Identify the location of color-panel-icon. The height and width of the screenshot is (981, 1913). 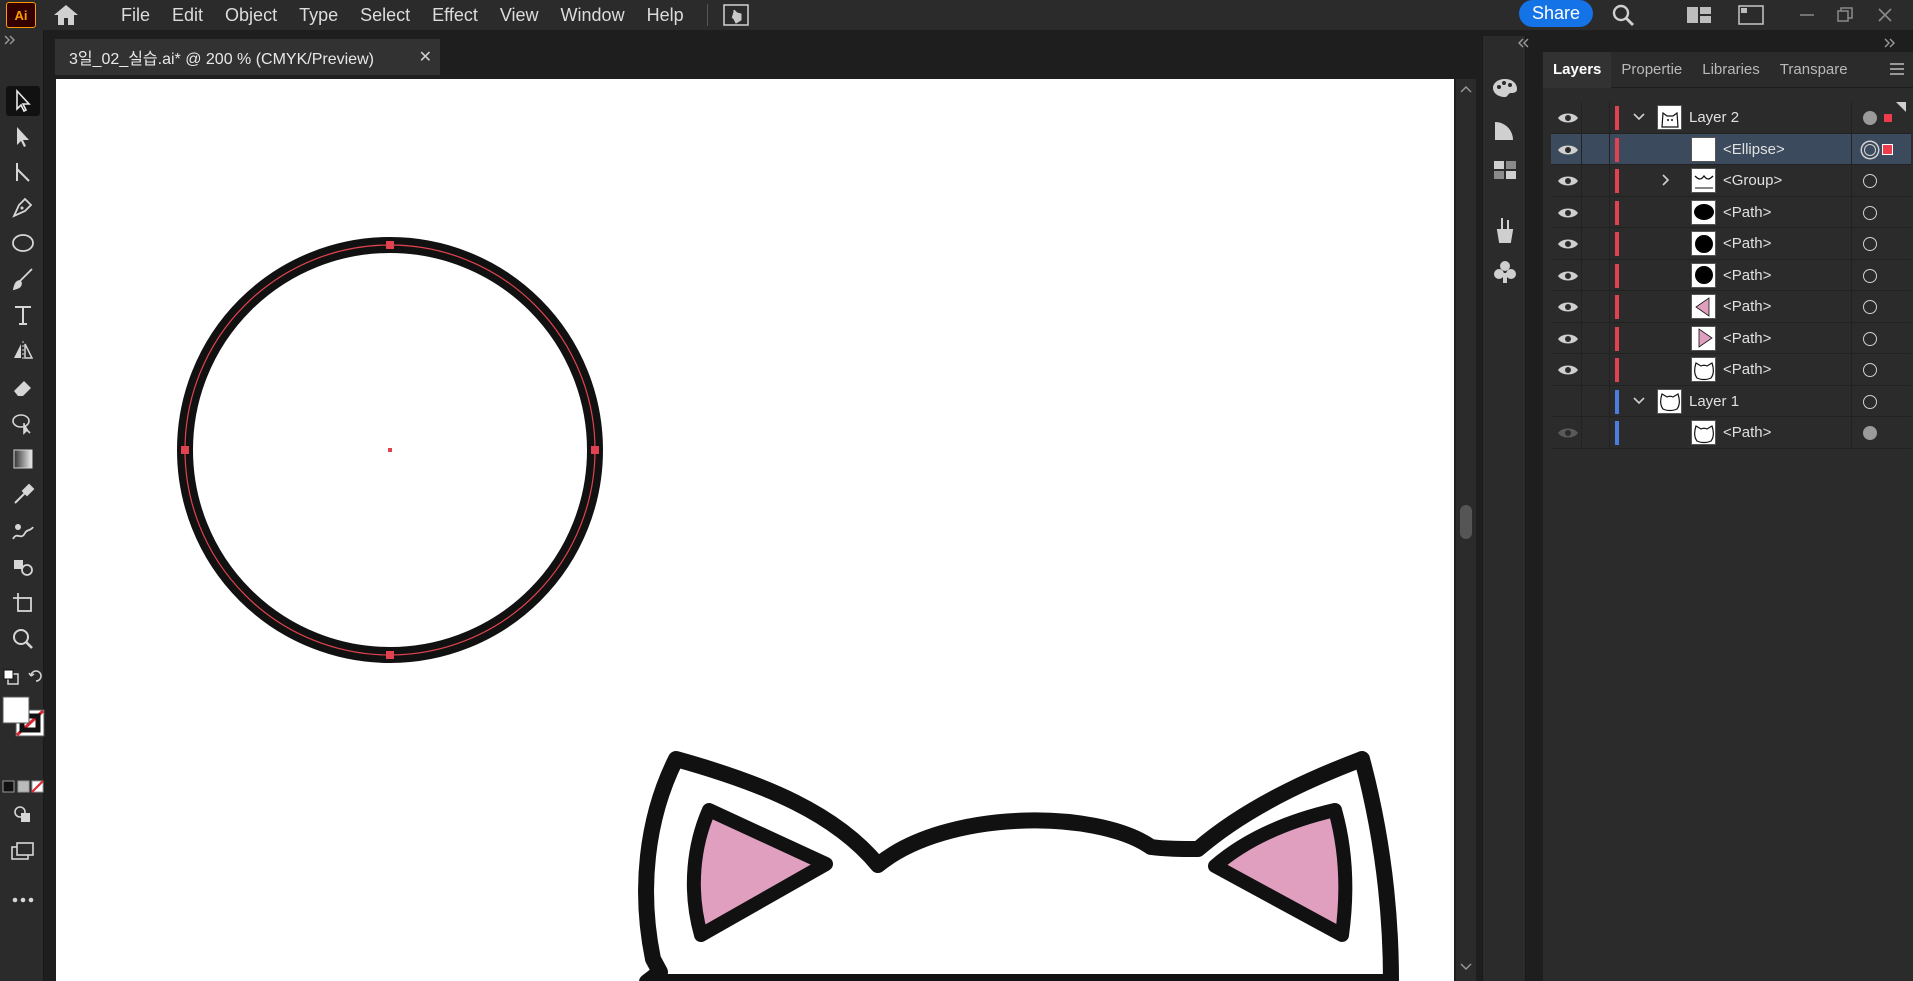
(1505, 88).